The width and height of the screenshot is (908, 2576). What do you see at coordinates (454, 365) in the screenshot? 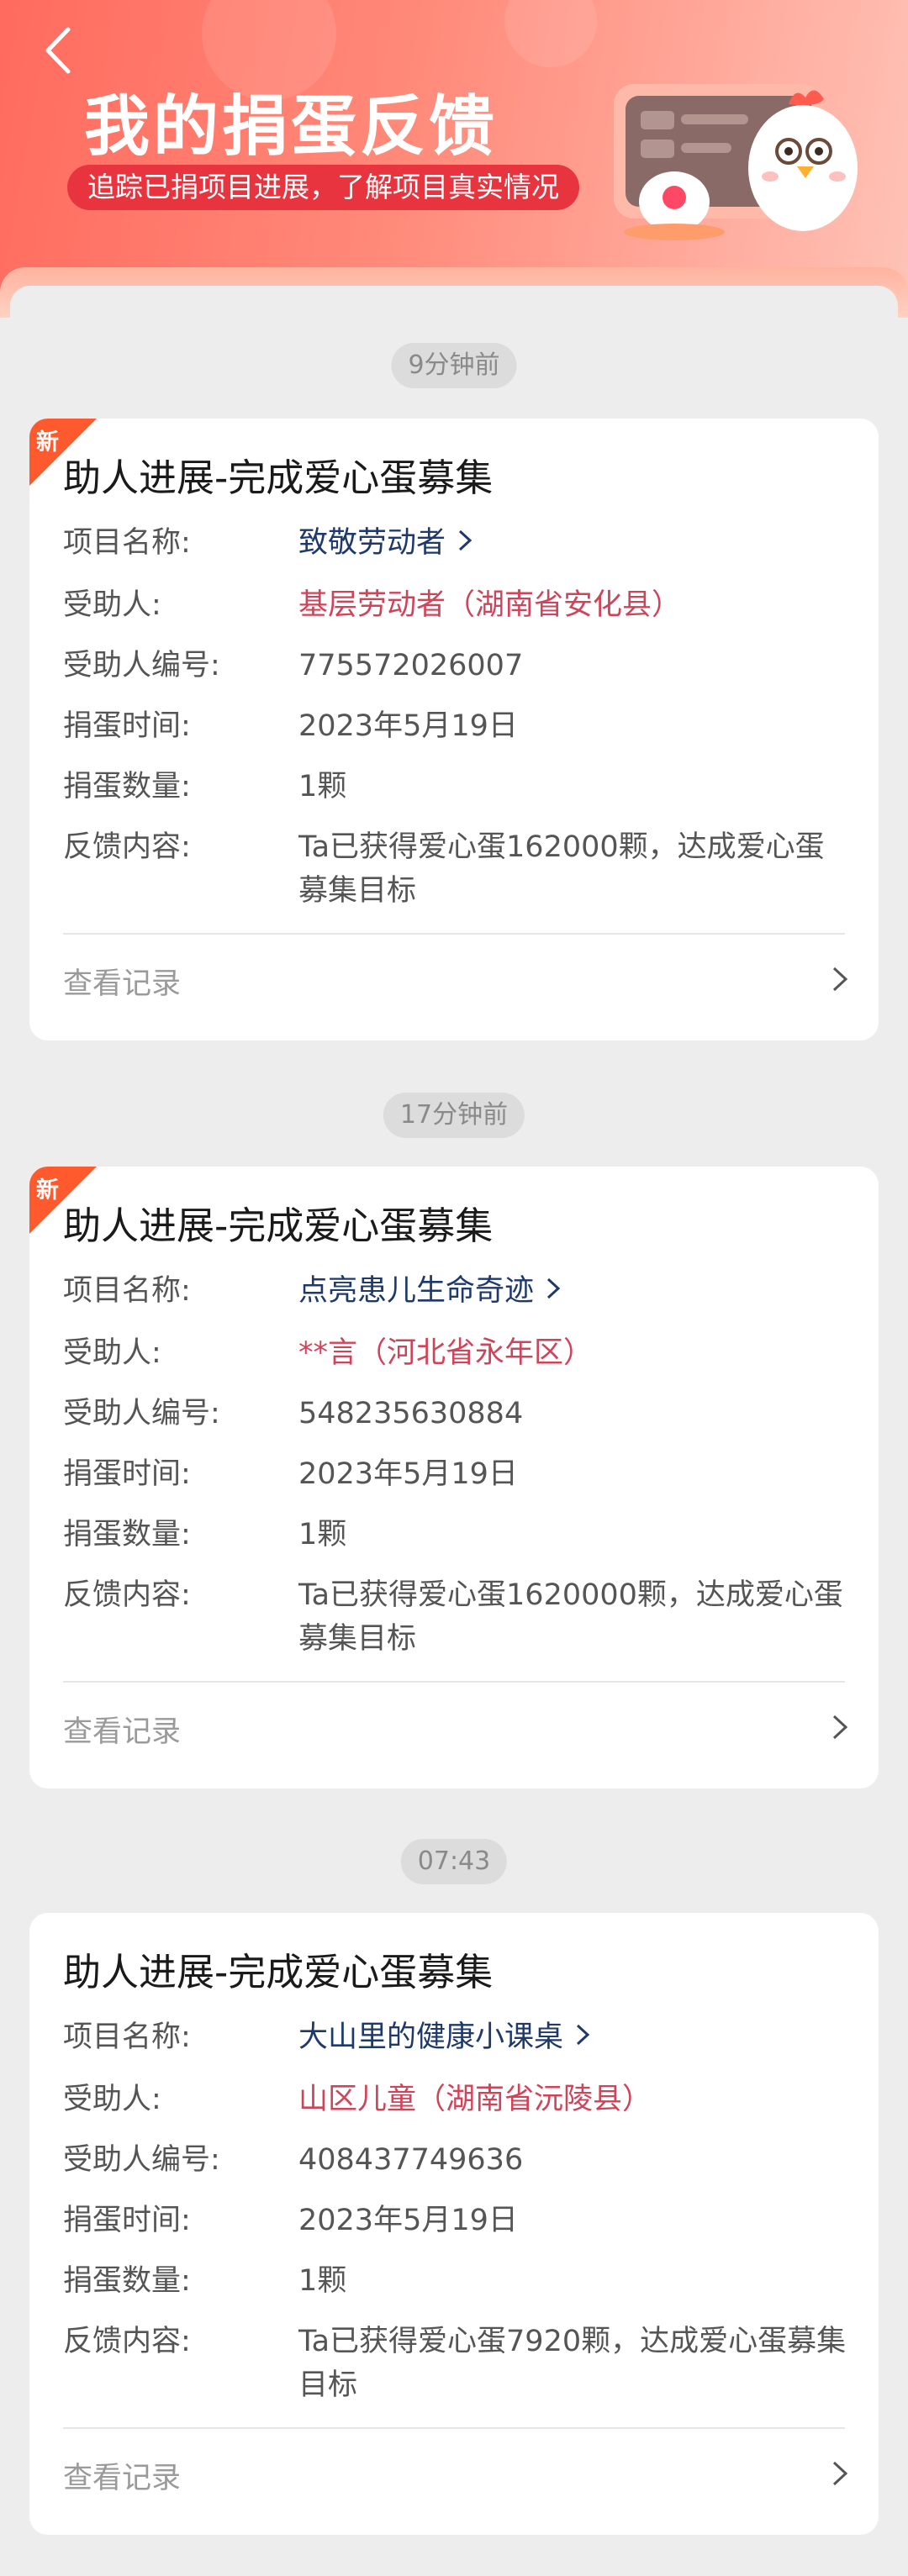
I see `timestamp-pill: 9分钟前` at bounding box center [454, 365].